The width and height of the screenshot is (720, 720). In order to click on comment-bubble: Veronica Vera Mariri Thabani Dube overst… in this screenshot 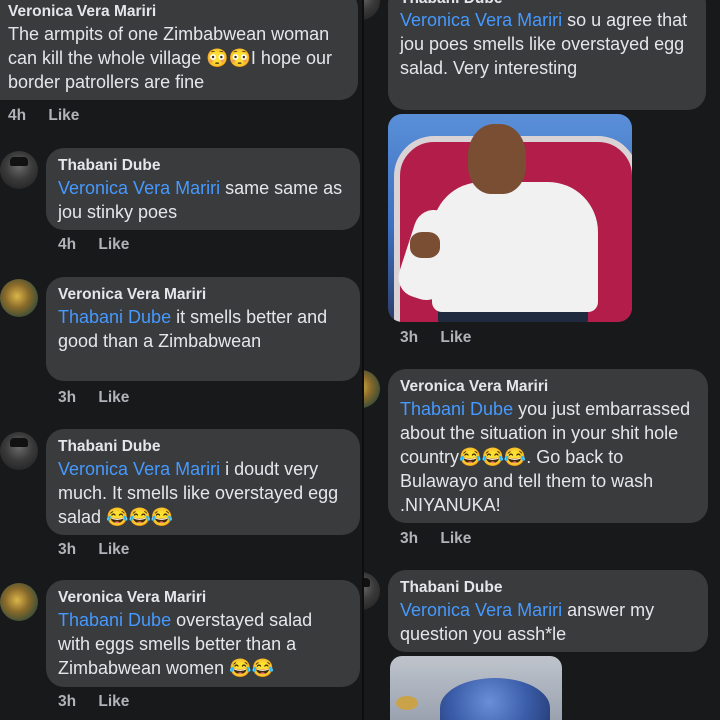, I will do `click(203, 633)`.